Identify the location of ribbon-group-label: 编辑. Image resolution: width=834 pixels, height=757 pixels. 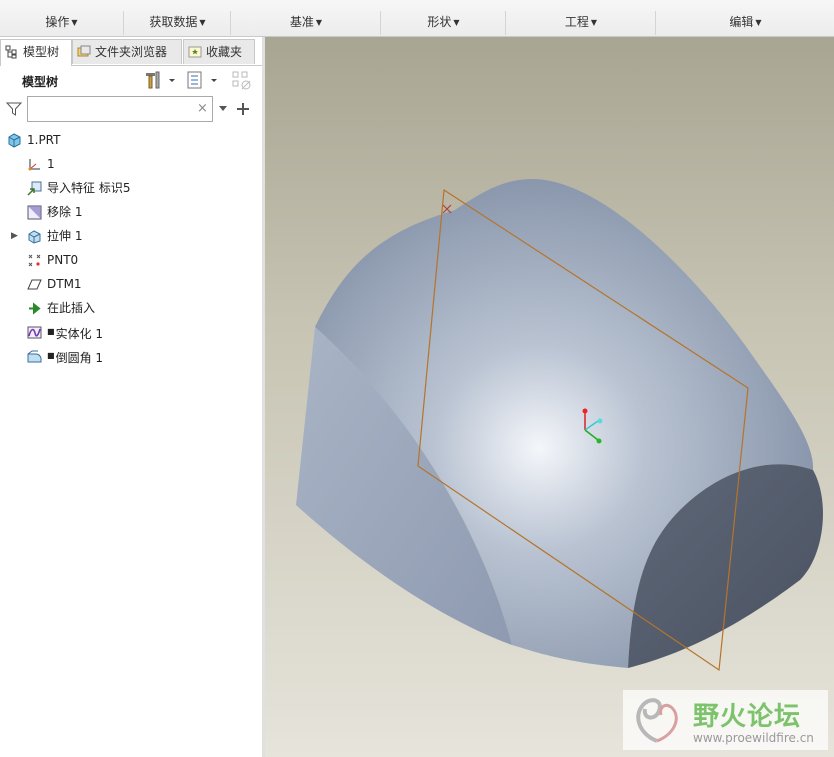
(741, 22).